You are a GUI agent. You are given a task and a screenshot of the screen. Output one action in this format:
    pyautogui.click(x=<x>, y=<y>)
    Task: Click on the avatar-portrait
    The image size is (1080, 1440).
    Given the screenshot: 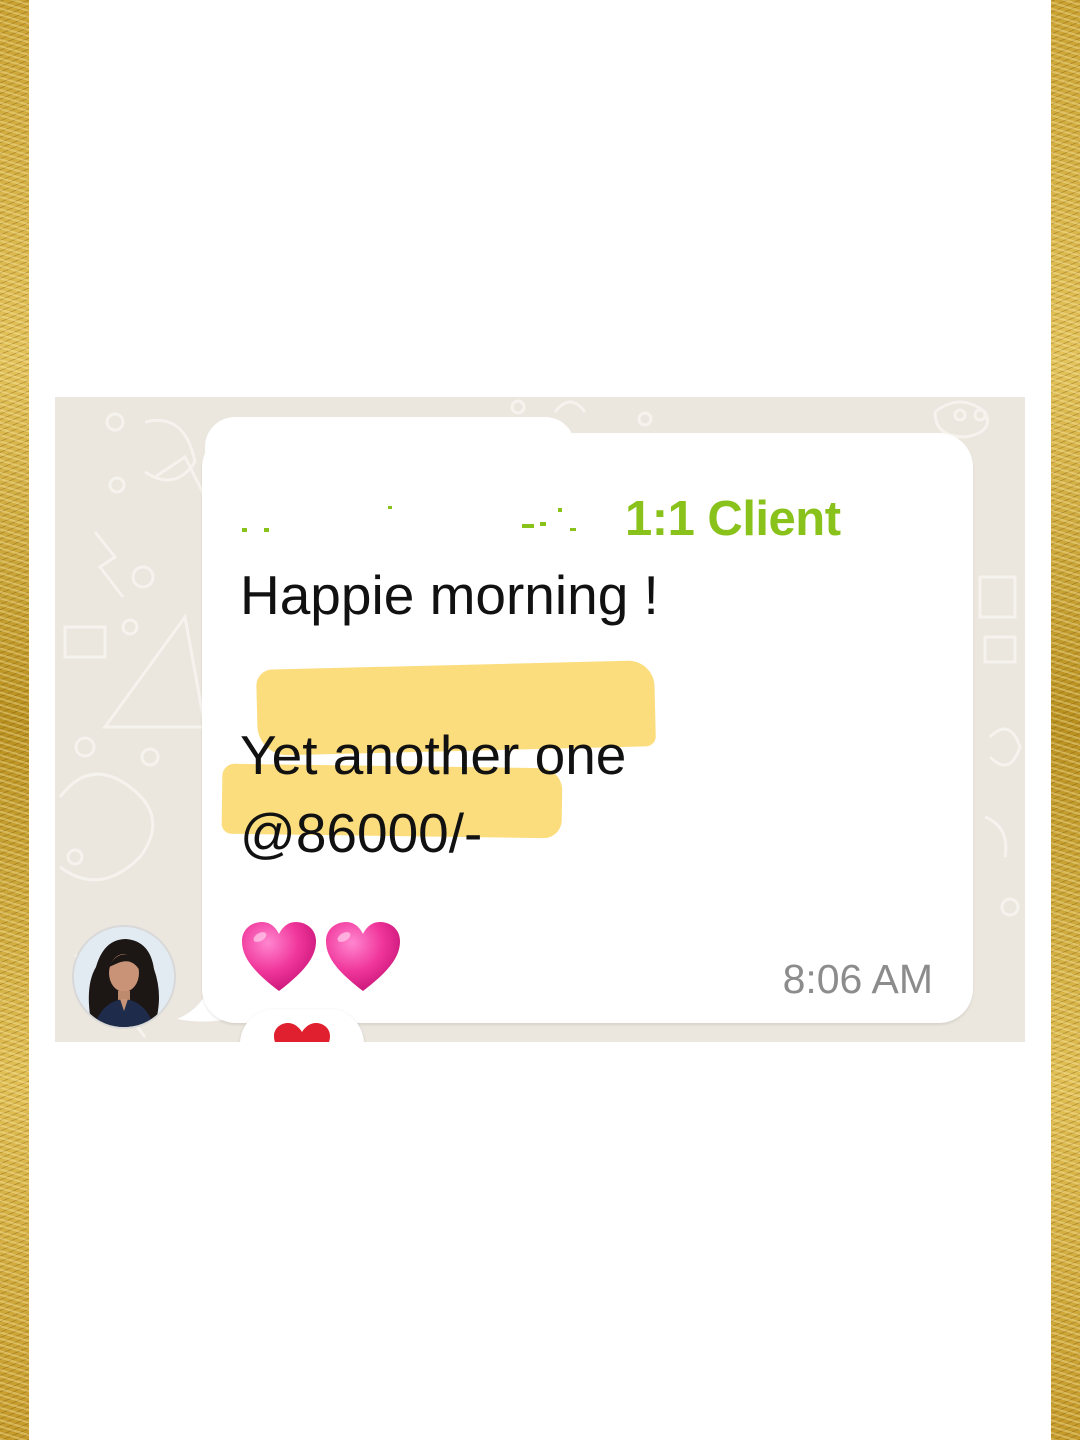 What is the action you would take?
    pyautogui.click(x=124, y=977)
    